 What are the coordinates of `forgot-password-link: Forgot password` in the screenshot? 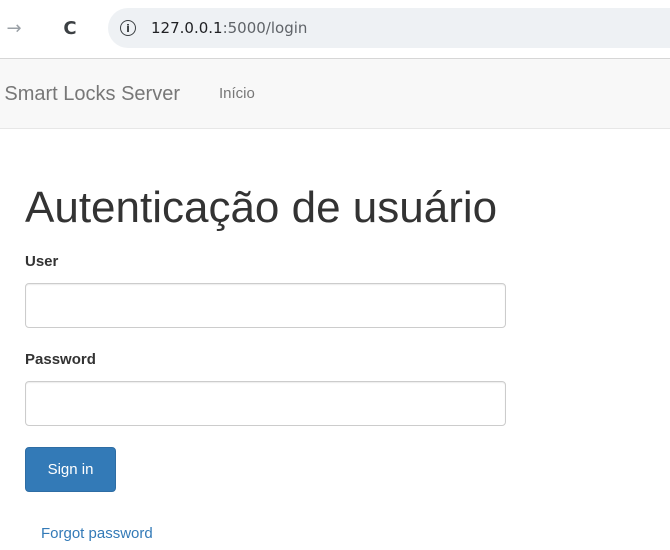 It's located at (97, 534).